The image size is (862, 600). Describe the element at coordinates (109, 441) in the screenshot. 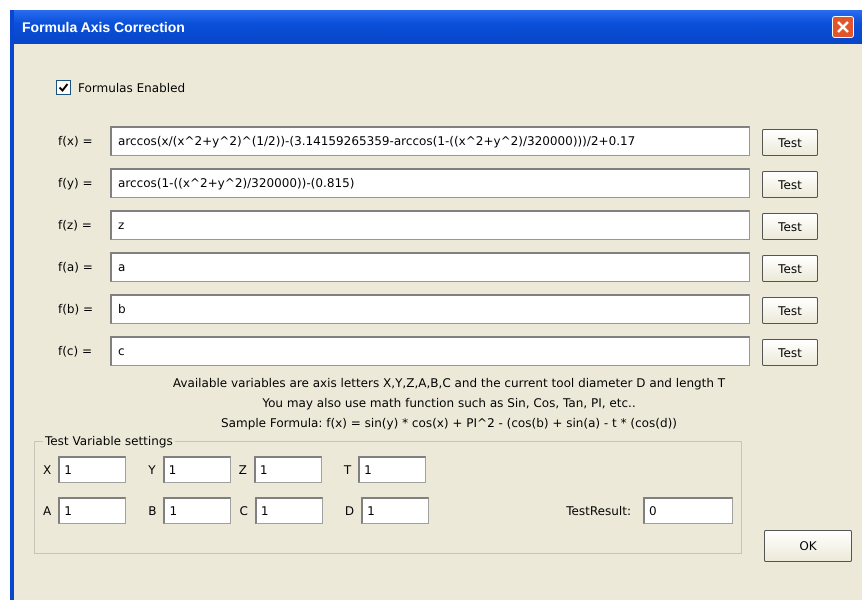

I see `group-title: Test Variable settings` at that location.